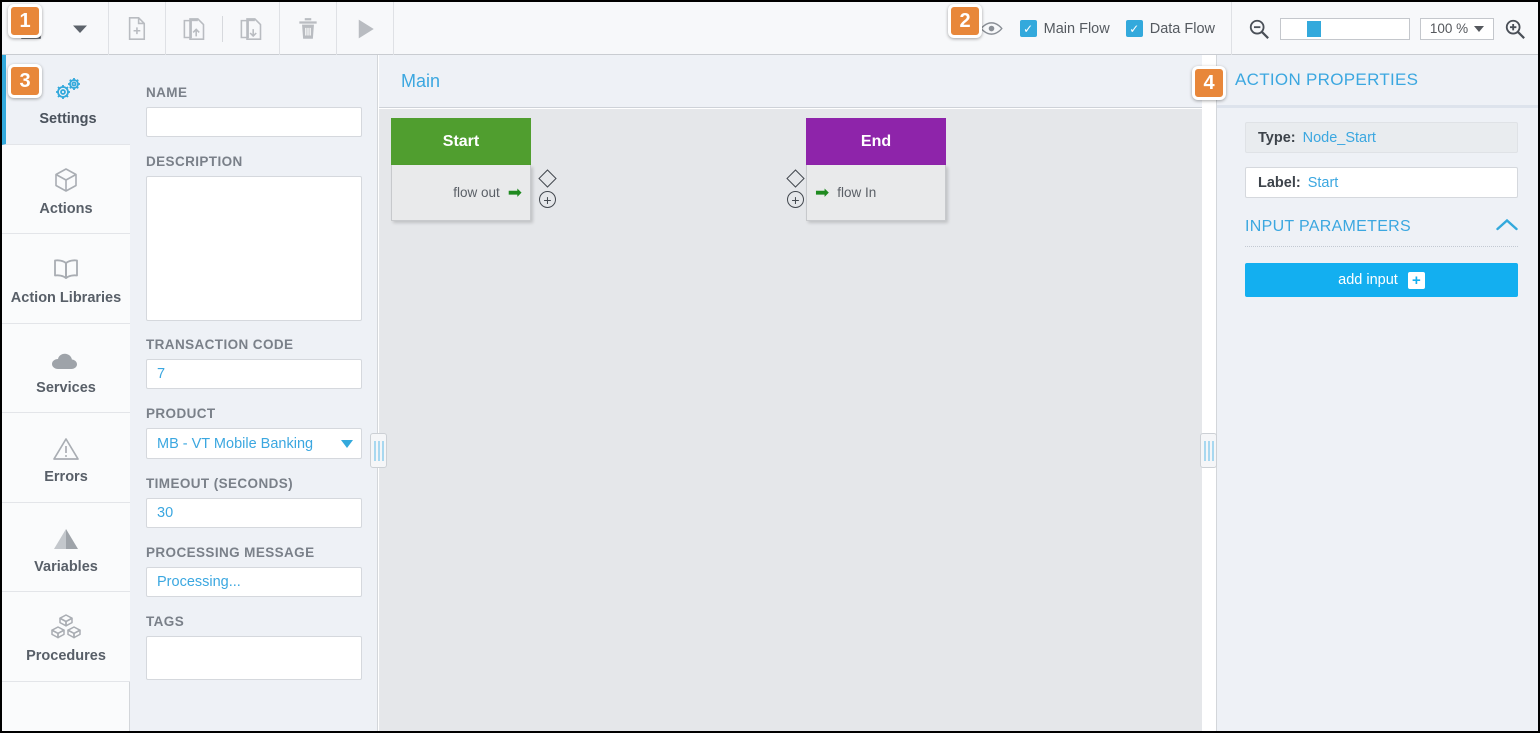 This screenshot has height=733, width=1540. Describe the element at coordinates (1134, 28) in the screenshot. I see `data-flow-checkbox: ✓` at that location.